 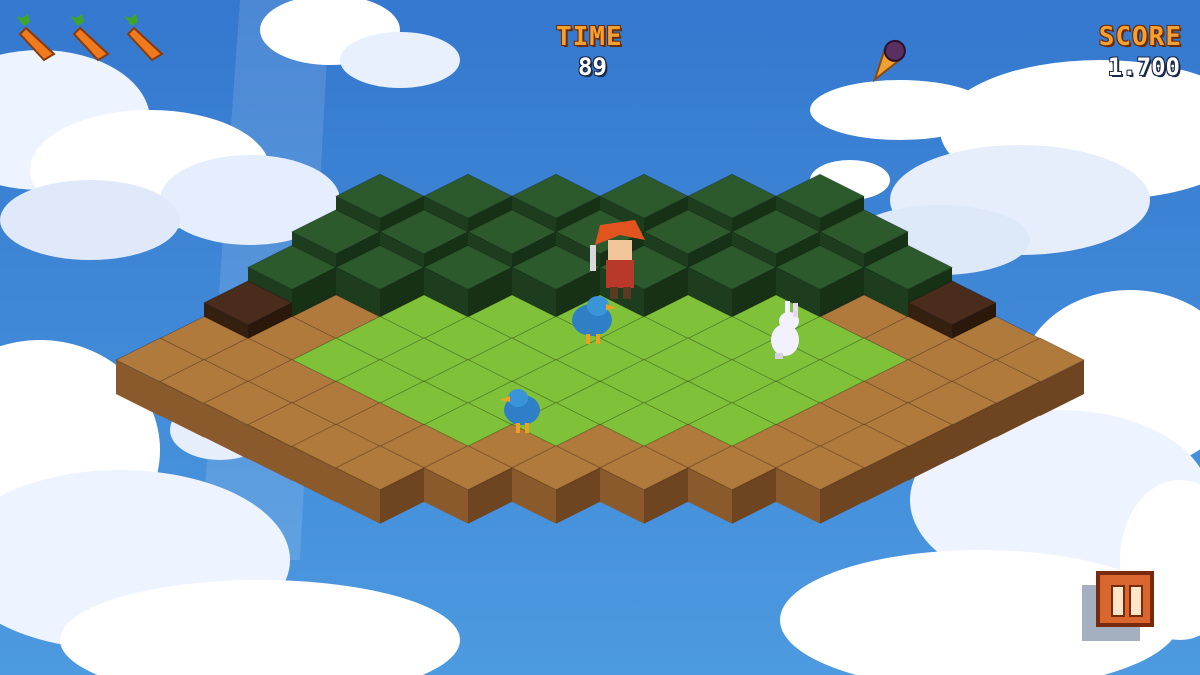 I want to click on score-value: 1.700, so click(x=1143, y=67).